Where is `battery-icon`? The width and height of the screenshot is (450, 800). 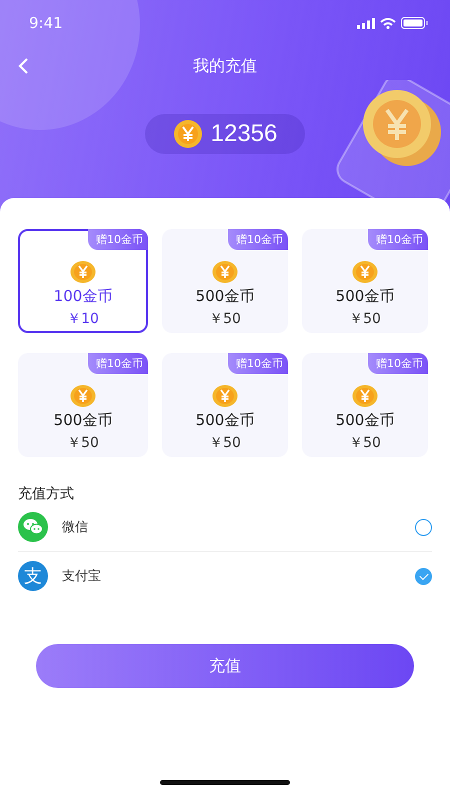 battery-icon is located at coordinates (414, 23).